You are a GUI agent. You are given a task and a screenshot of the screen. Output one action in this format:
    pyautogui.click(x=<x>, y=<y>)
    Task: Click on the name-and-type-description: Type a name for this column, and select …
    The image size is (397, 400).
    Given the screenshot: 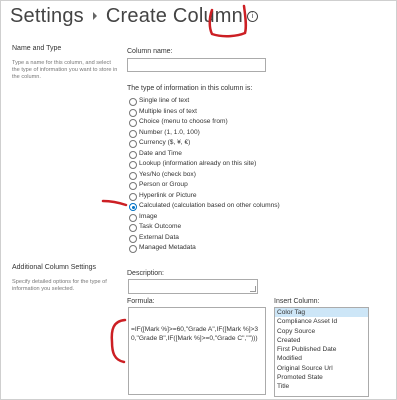 What is the action you would take?
    pyautogui.click(x=65, y=70)
    